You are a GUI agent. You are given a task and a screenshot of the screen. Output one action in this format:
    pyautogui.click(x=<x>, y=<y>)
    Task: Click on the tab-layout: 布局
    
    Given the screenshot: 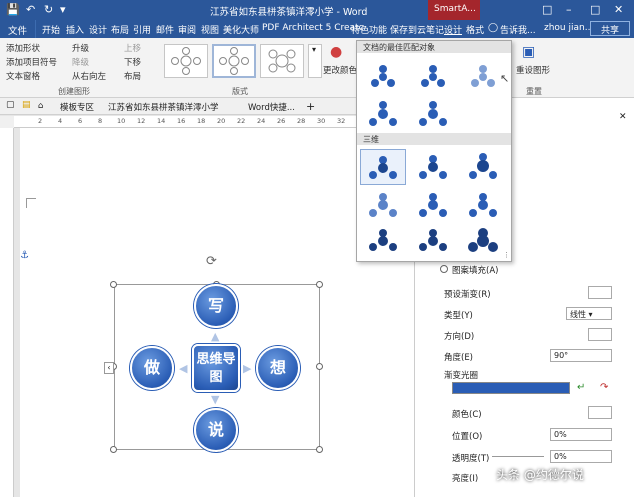 What is the action you would take?
    pyautogui.click(x=120, y=29)
    